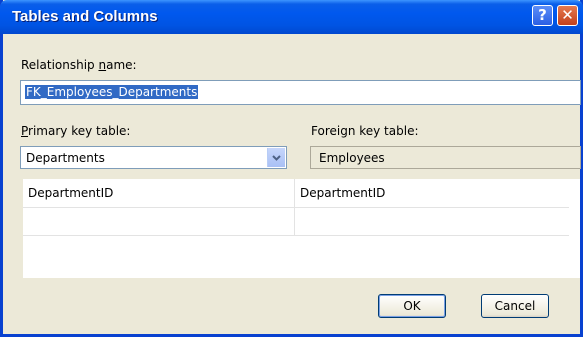 The image size is (583, 337). I want to click on foreign-key-table-value: Employees, so click(352, 158).